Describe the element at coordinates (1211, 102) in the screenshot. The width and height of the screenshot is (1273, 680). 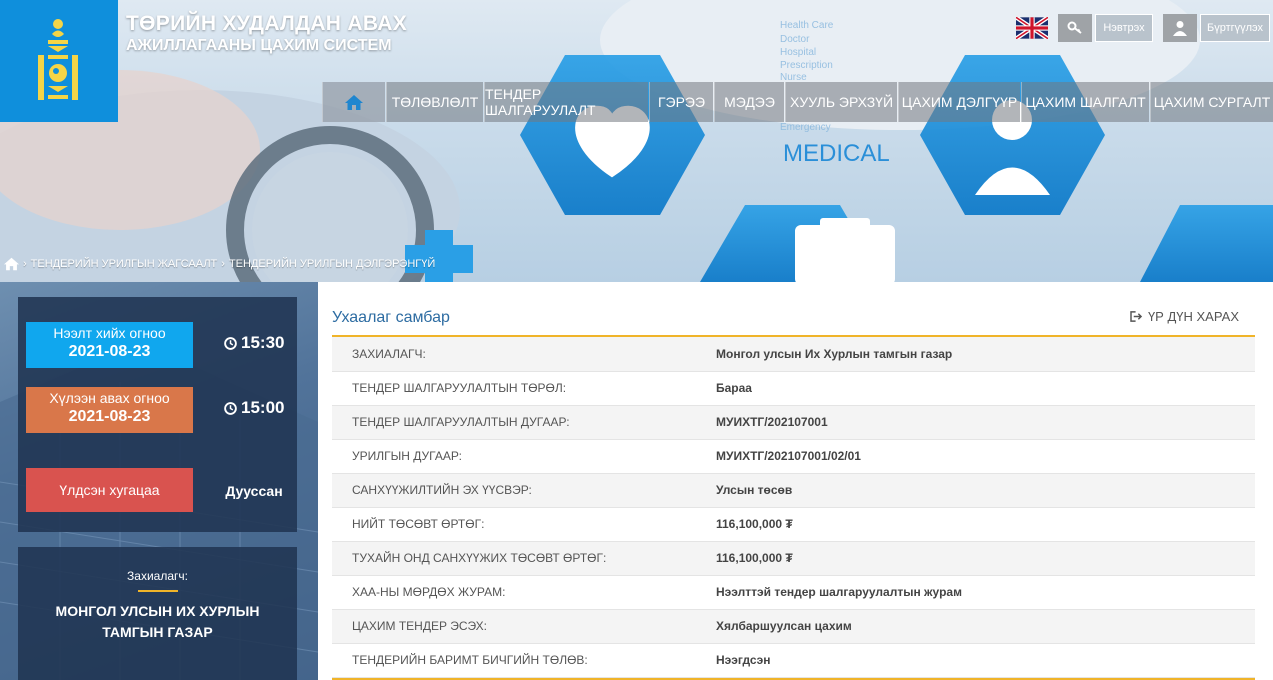
I see `nav-item-e-training: ЦАХИМ СУРГАЛТ` at that location.